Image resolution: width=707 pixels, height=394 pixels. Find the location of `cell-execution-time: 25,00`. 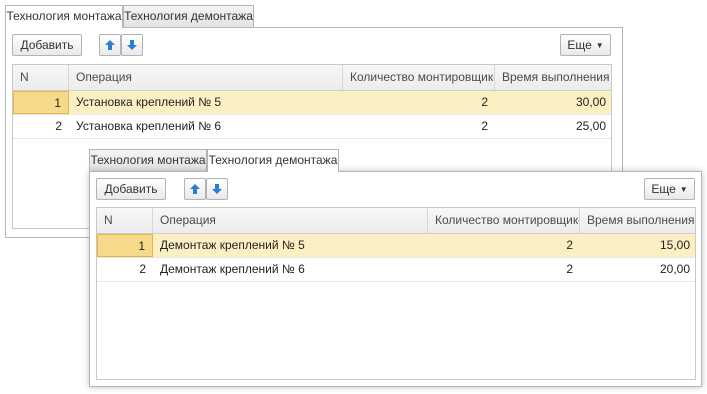

cell-execution-time: 25,00 is located at coordinates (553, 126).